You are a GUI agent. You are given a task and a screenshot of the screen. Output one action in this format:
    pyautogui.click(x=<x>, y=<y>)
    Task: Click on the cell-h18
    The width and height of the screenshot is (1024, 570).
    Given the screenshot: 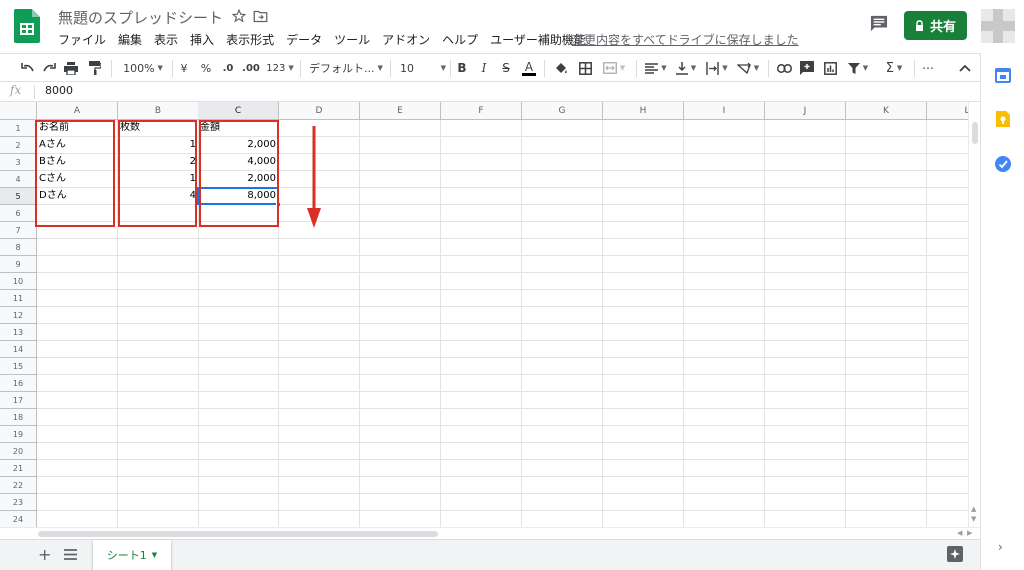 What is the action you would take?
    pyautogui.click(x=643, y=417)
    